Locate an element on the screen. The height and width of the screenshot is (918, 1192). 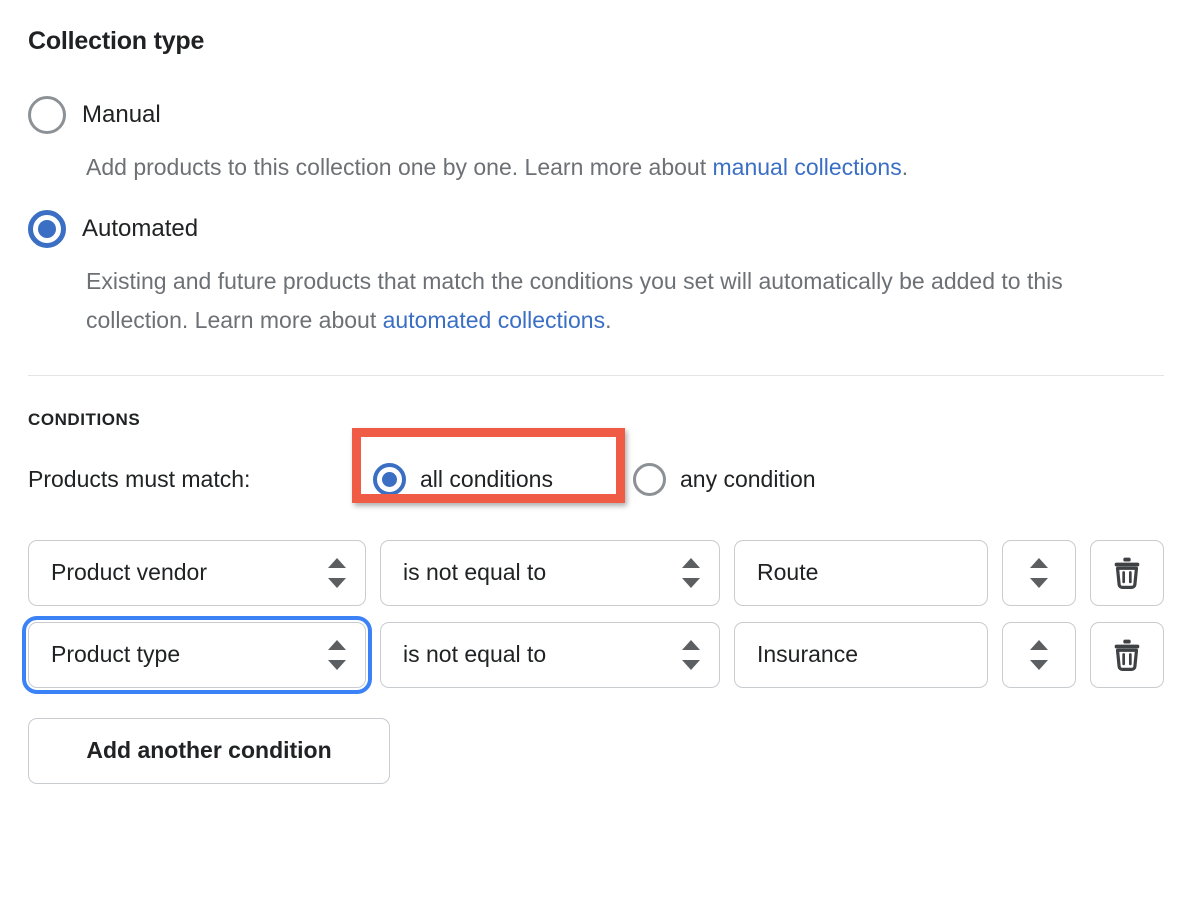
manual-description-period: . is located at coordinates (905, 167).